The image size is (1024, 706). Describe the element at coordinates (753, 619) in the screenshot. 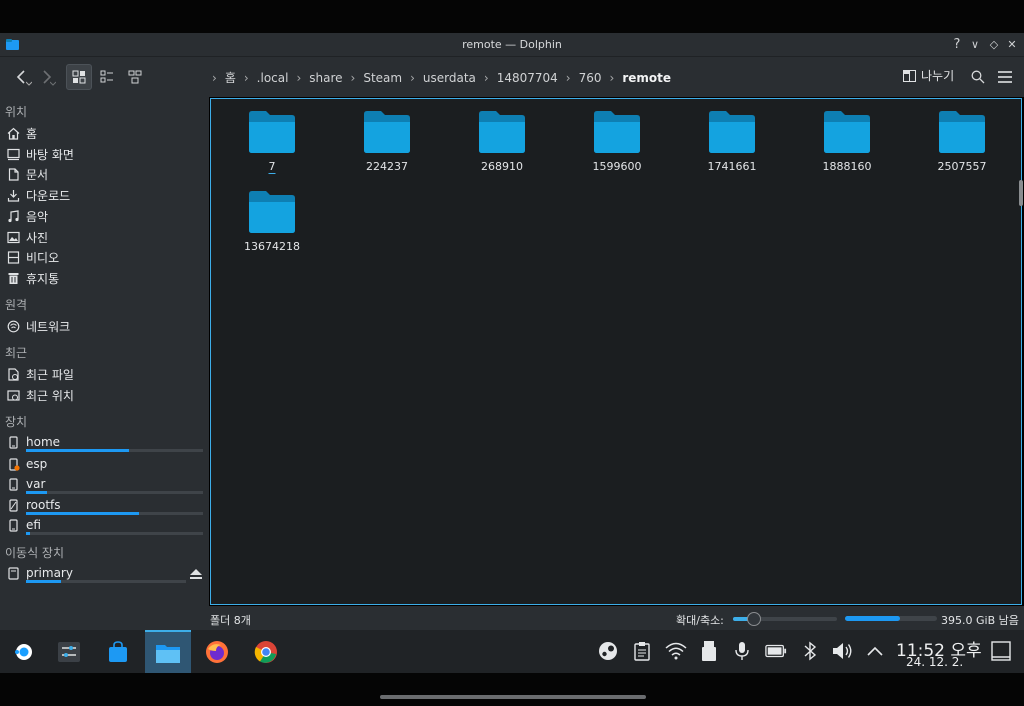

I see `zoom-slider-handle` at that location.